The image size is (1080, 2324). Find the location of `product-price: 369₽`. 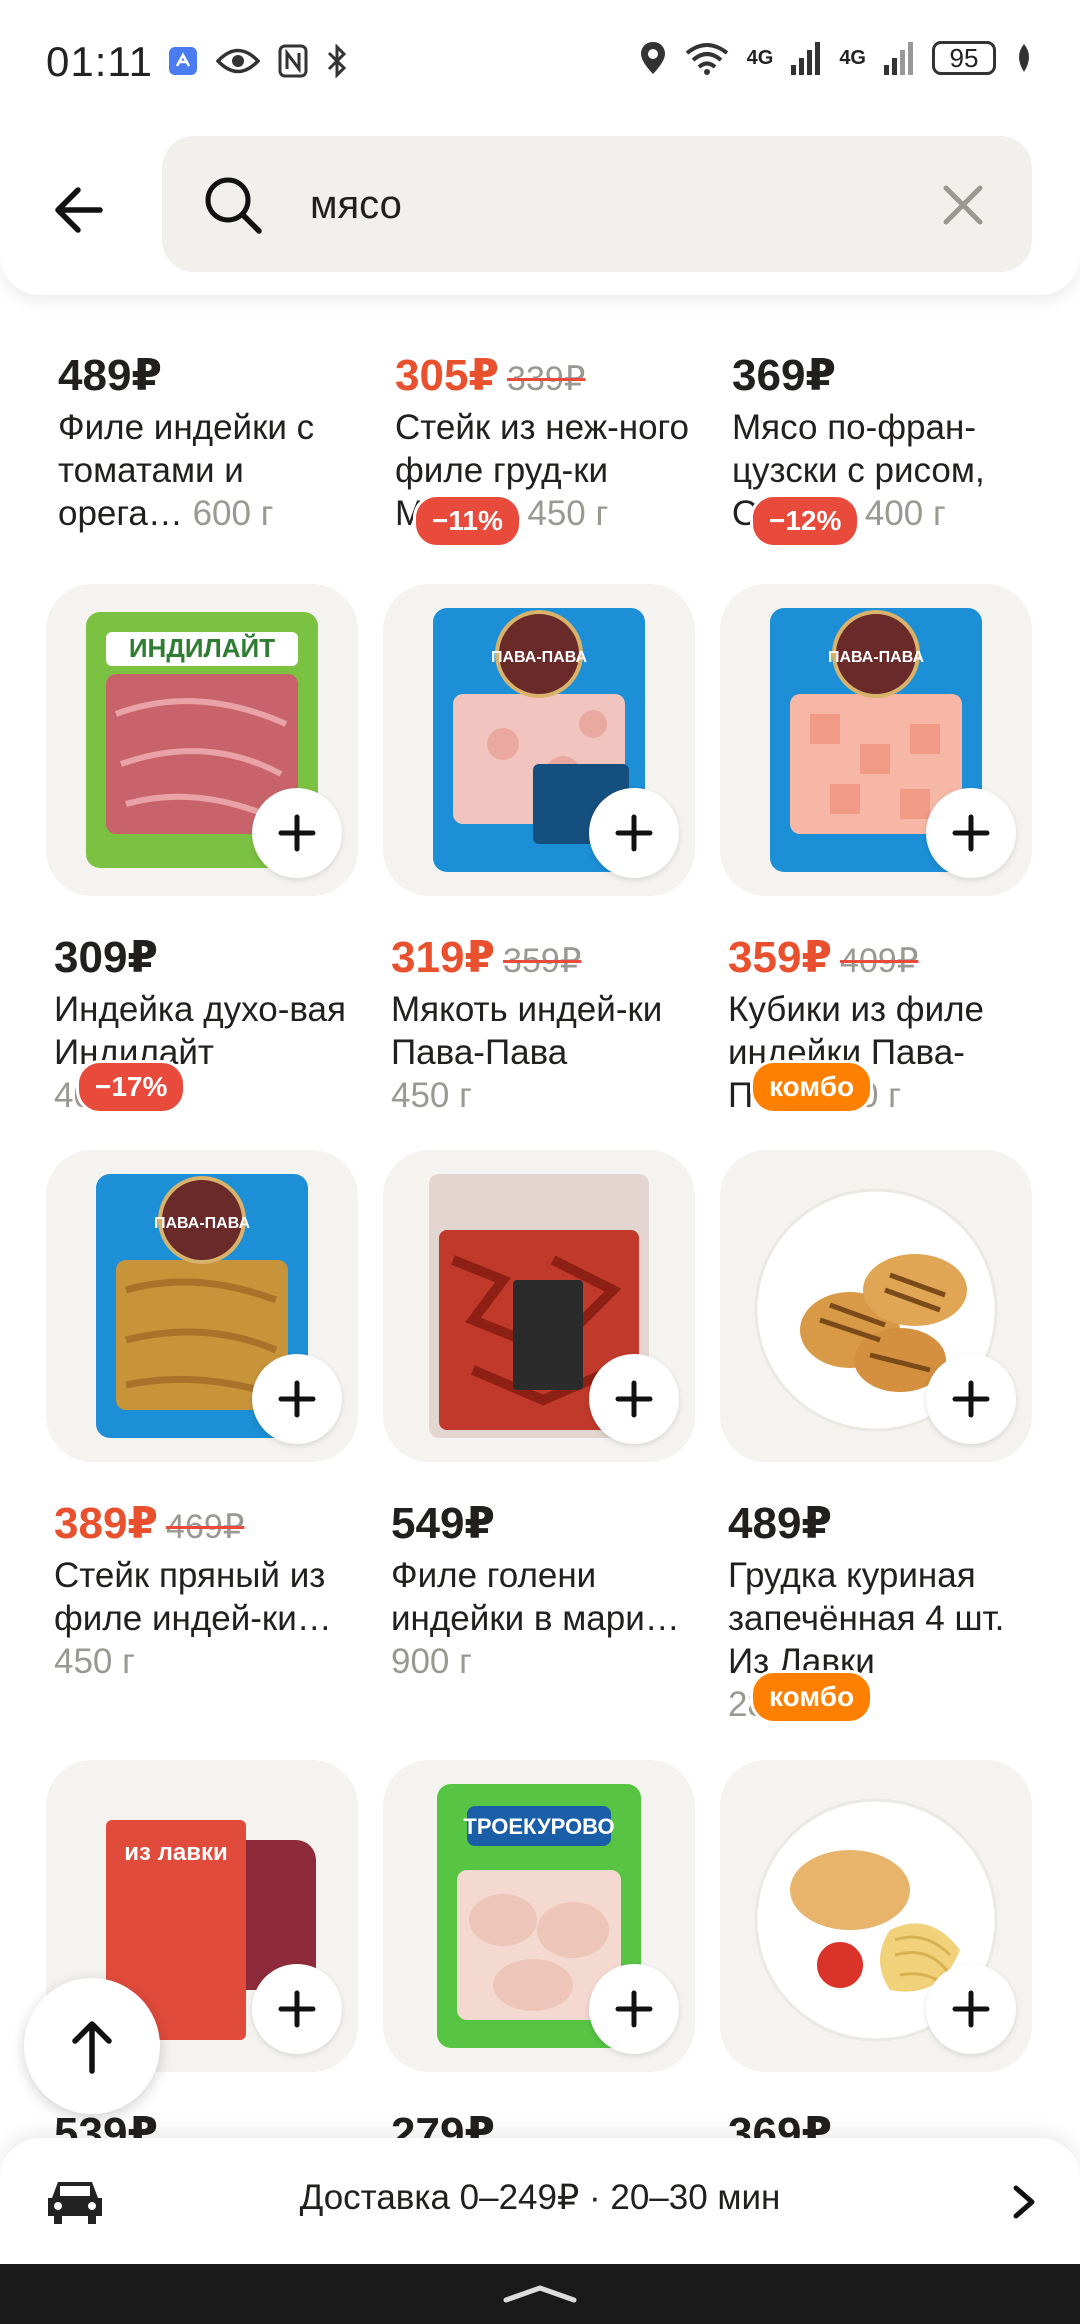

product-price: 369₽ is located at coordinates (784, 375).